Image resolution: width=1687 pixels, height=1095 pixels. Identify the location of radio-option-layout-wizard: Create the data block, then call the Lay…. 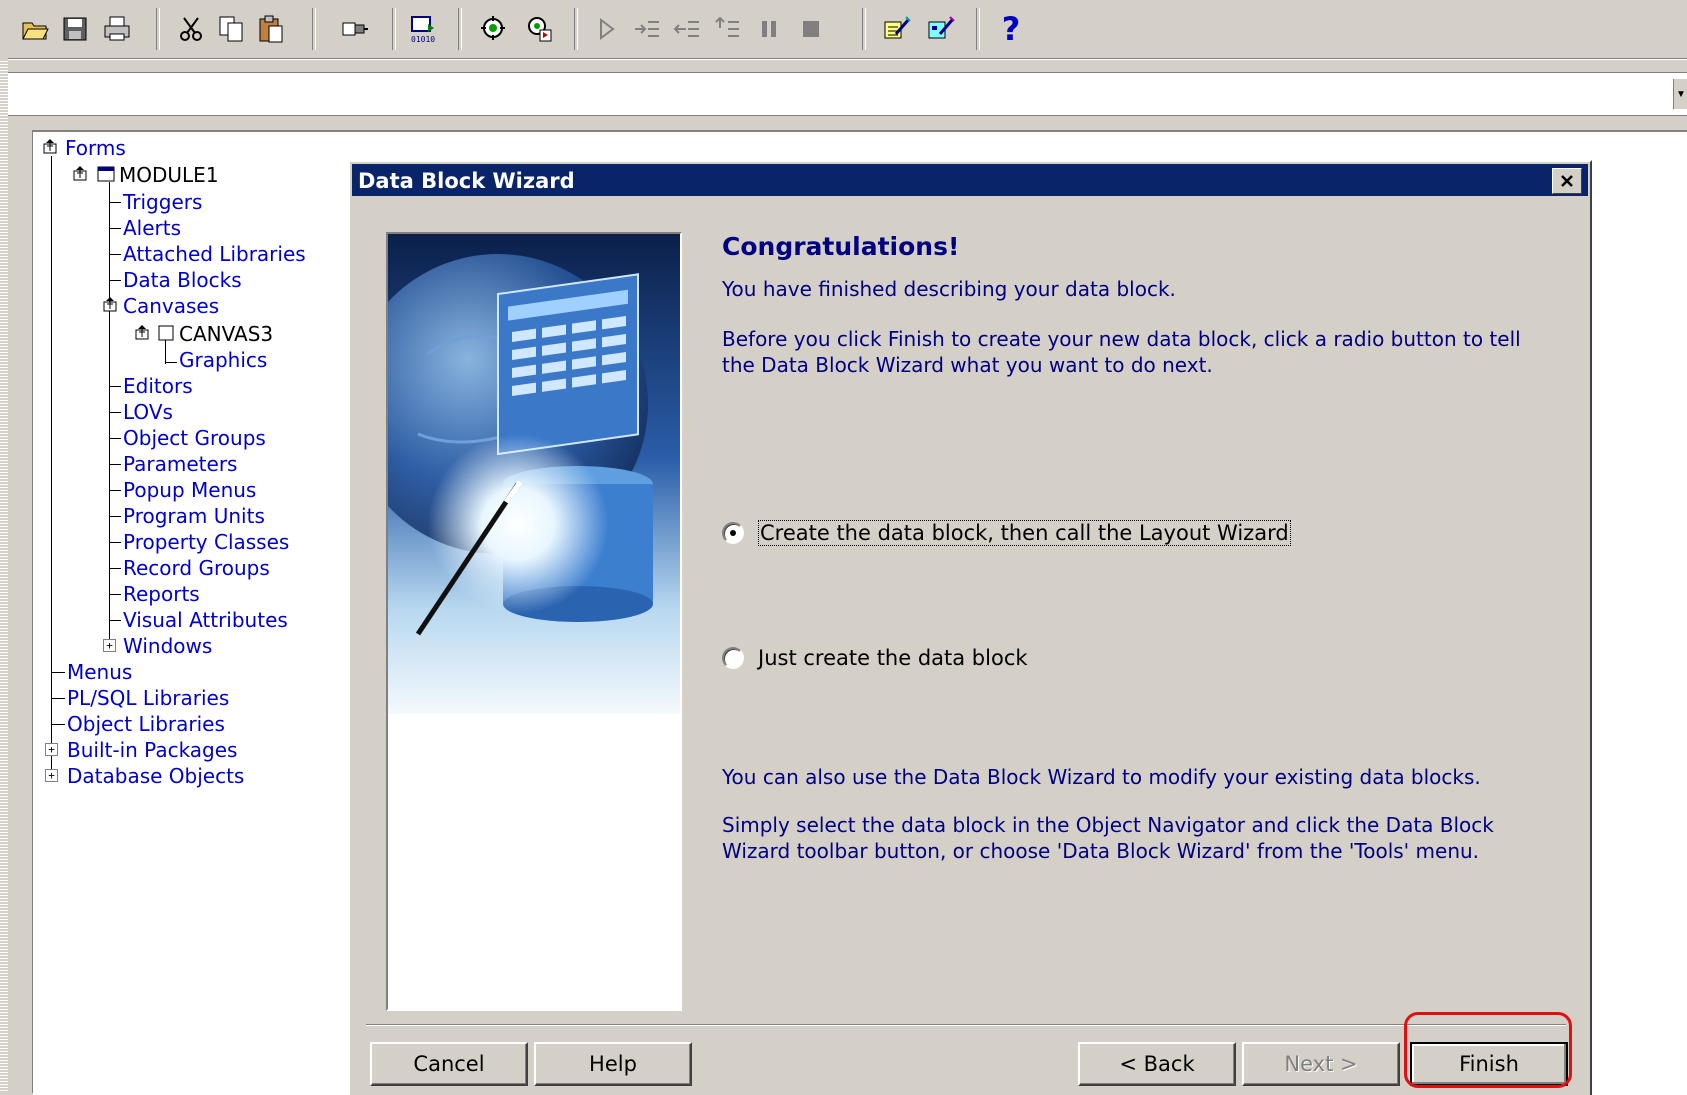
(1006, 533).